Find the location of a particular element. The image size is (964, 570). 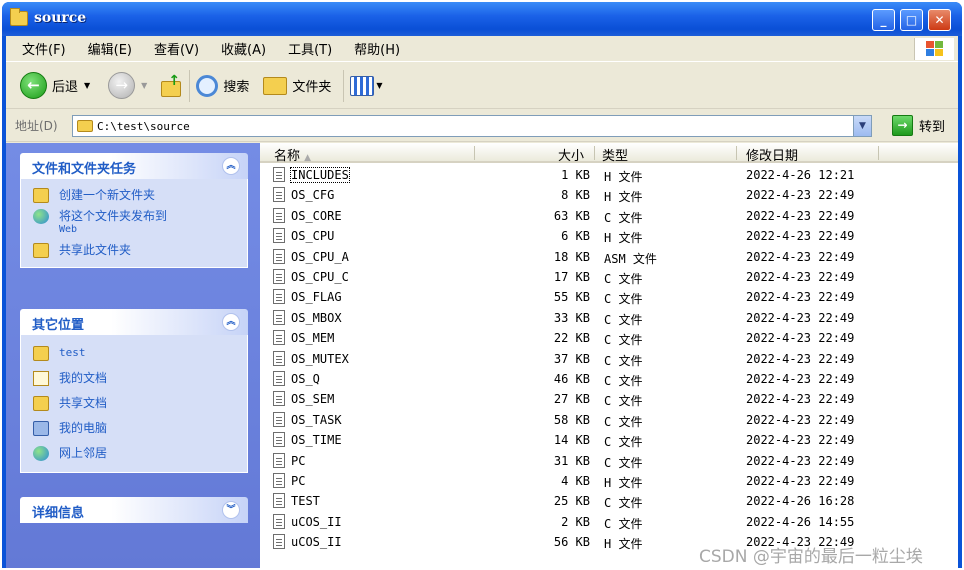

menu-item: 收藏(A) is located at coordinates (243, 48).